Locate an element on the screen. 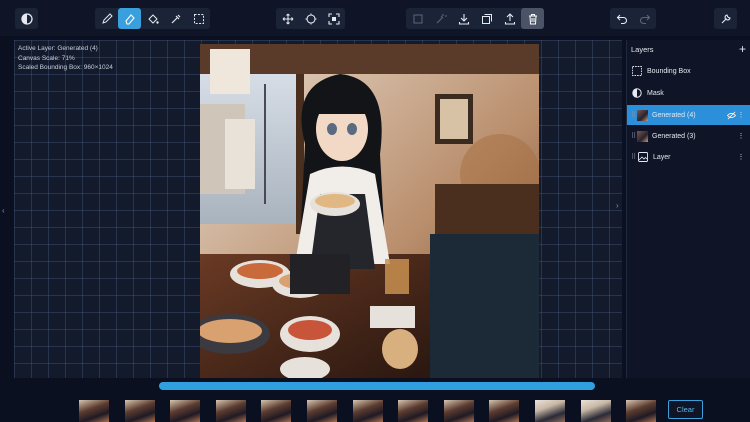  target-icon is located at coordinates (310, 18).